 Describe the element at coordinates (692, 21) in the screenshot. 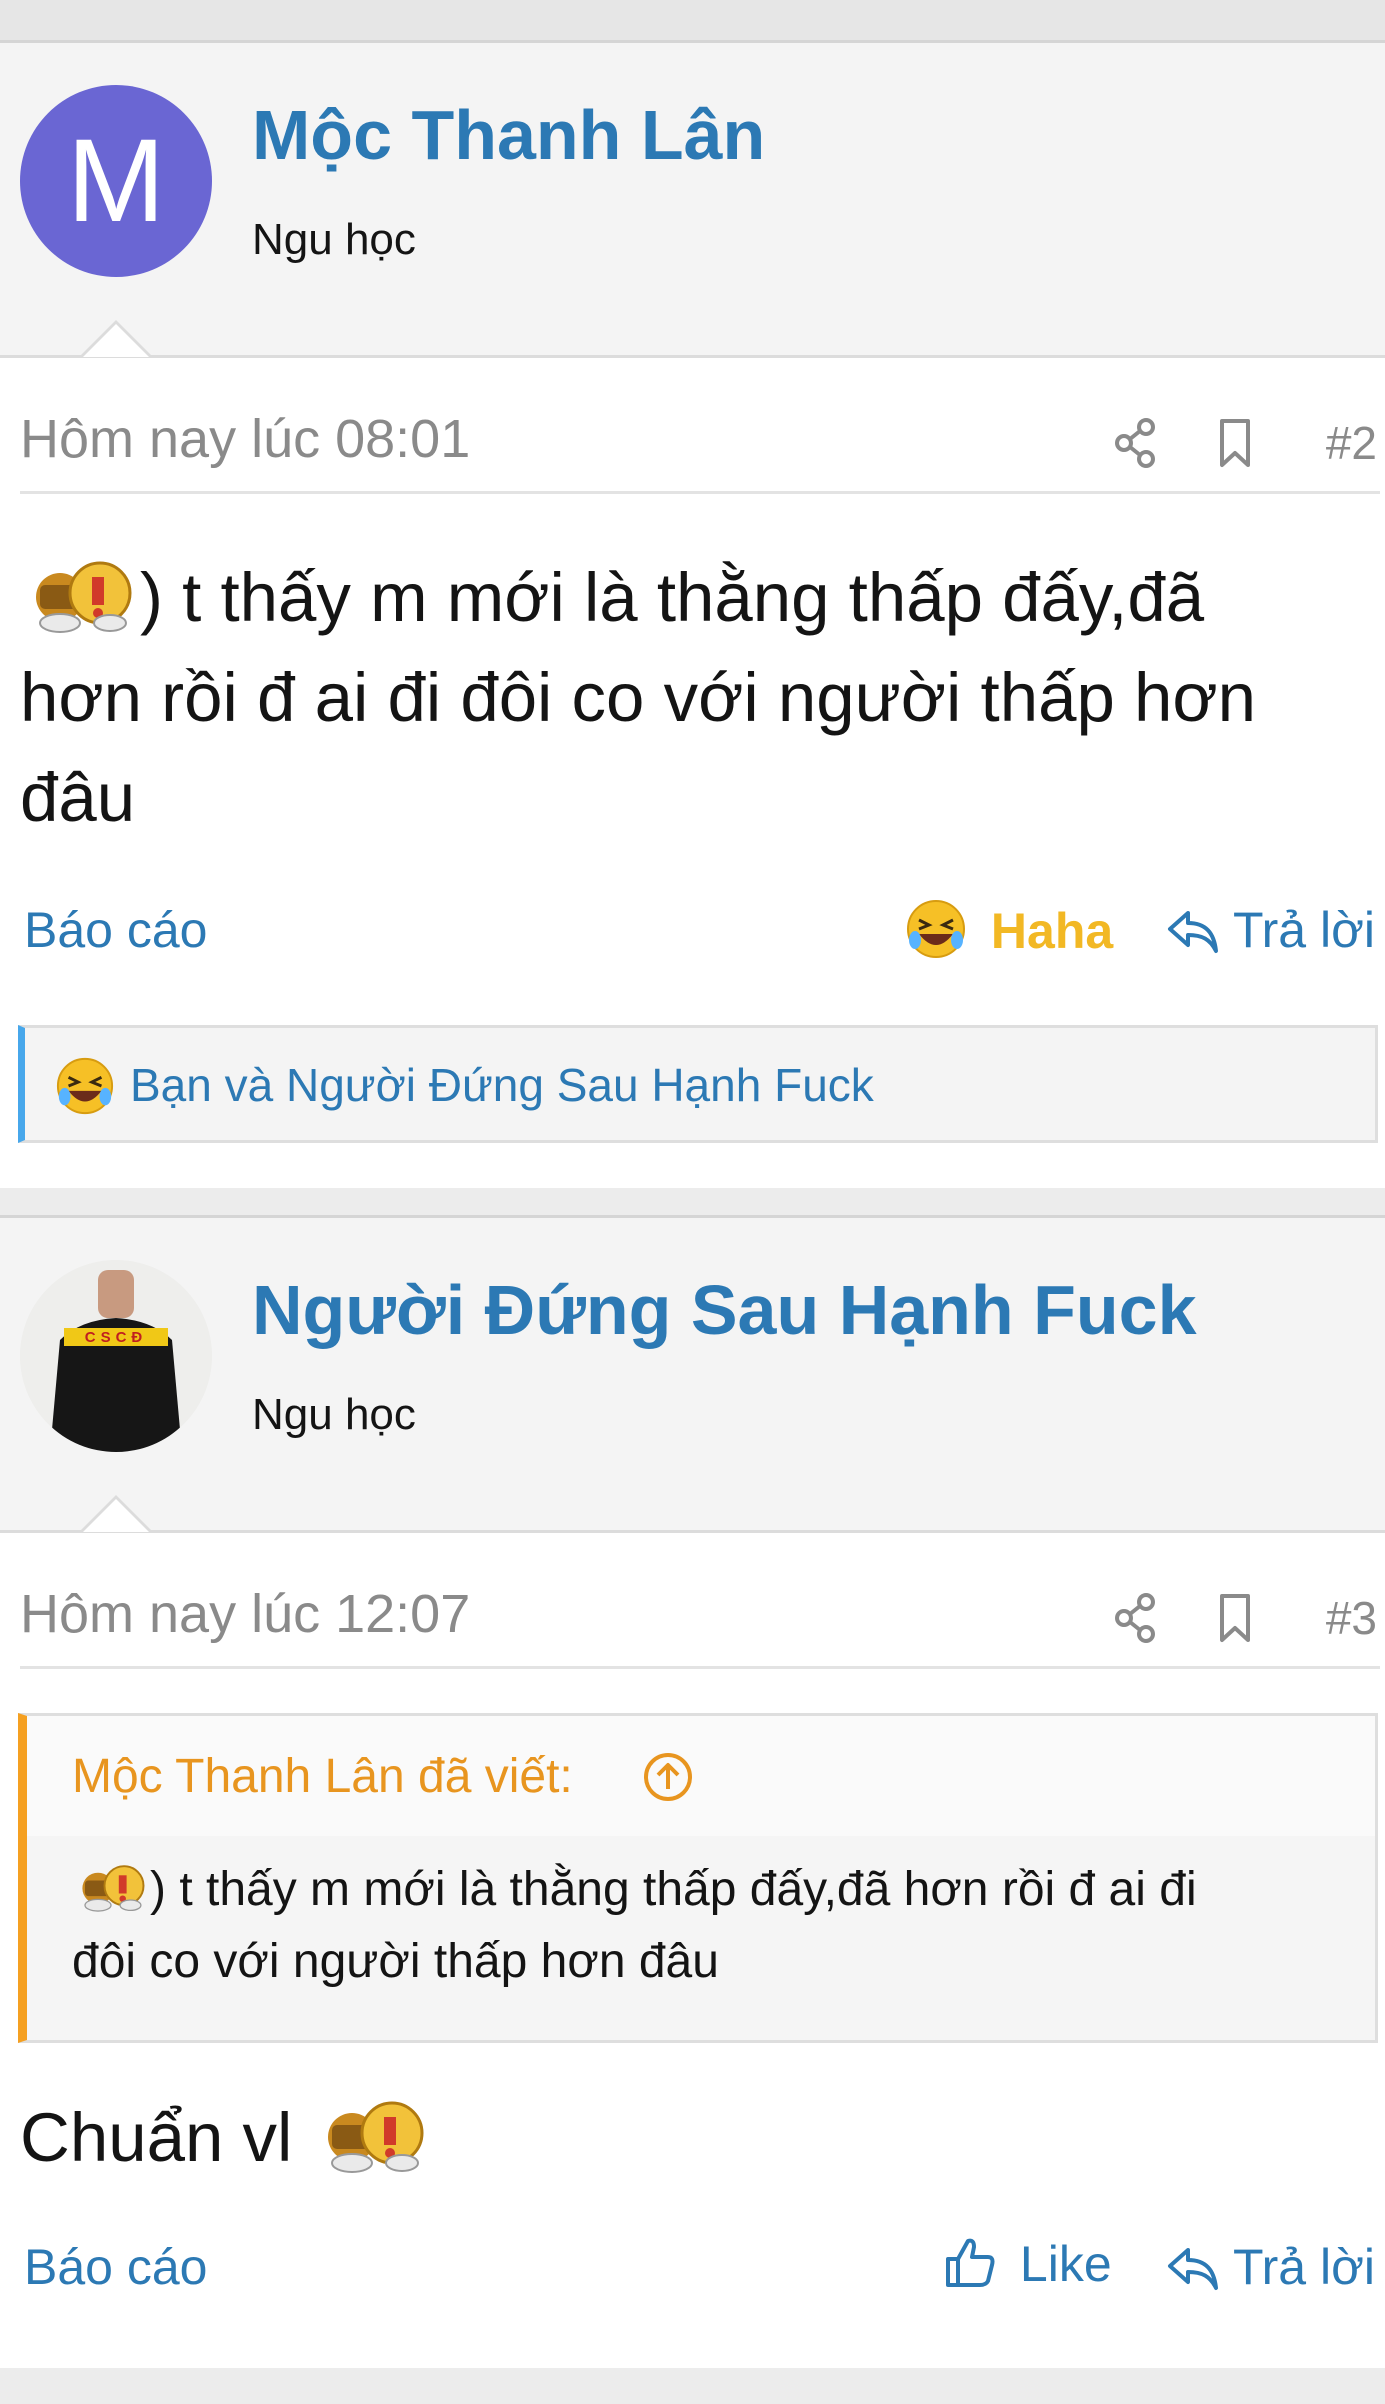

I see `top-divider` at that location.